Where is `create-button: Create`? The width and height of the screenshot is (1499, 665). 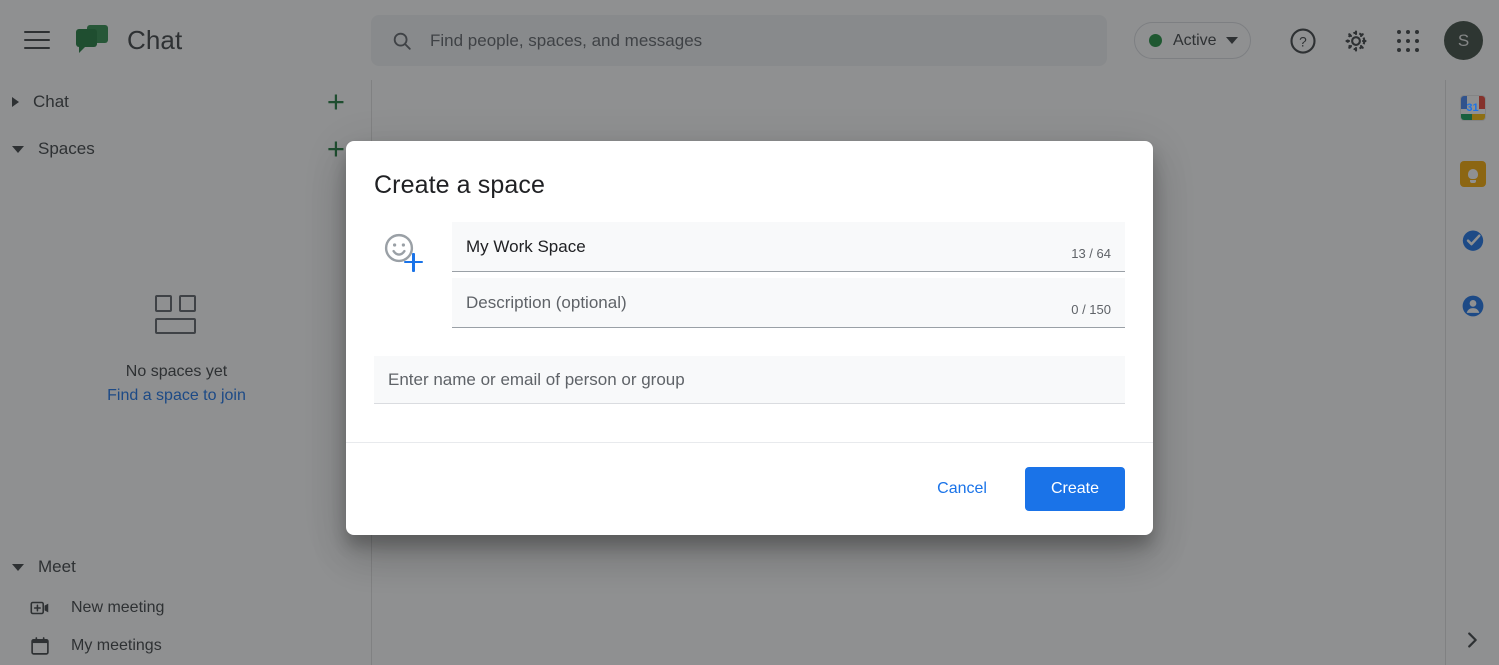
create-button: Create is located at coordinates (1074, 489).